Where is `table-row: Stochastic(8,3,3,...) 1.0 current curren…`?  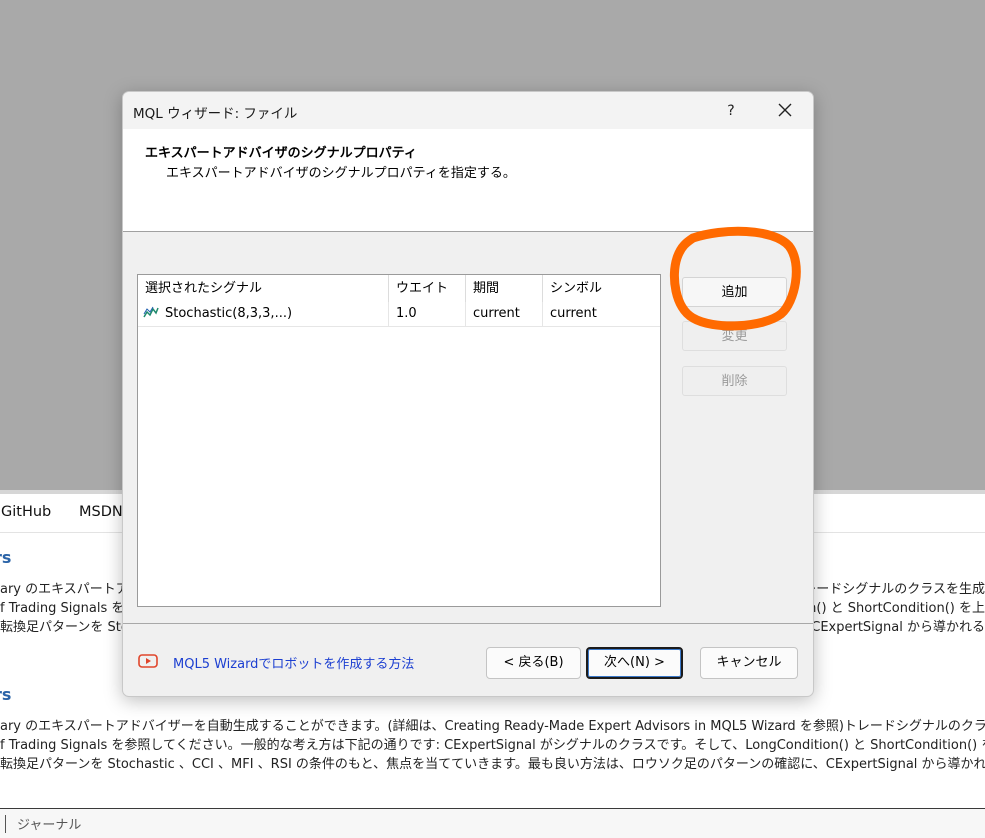
table-row: Stochastic(8,3,3,...) 1.0 current curren… is located at coordinates (399, 314).